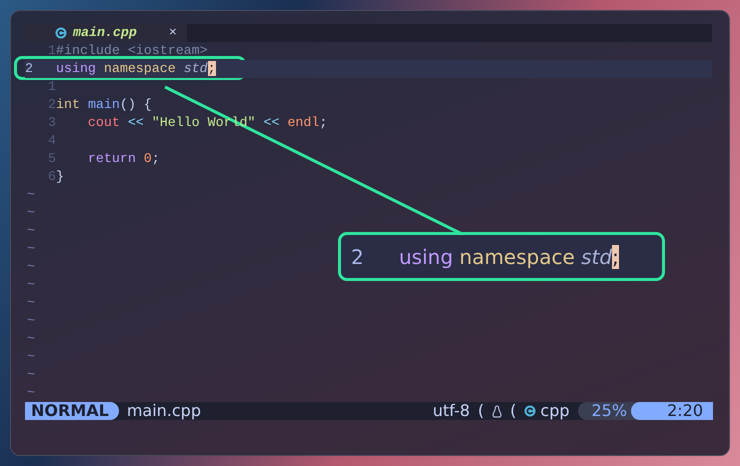 This screenshot has height=466, width=740. Describe the element at coordinates (136, 104) in the screenshot. I see `code-text: () {` at that location.